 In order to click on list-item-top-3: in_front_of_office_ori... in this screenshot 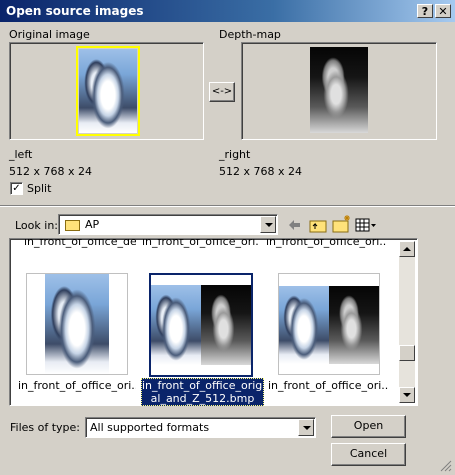, I will do `click(326, 244)`.